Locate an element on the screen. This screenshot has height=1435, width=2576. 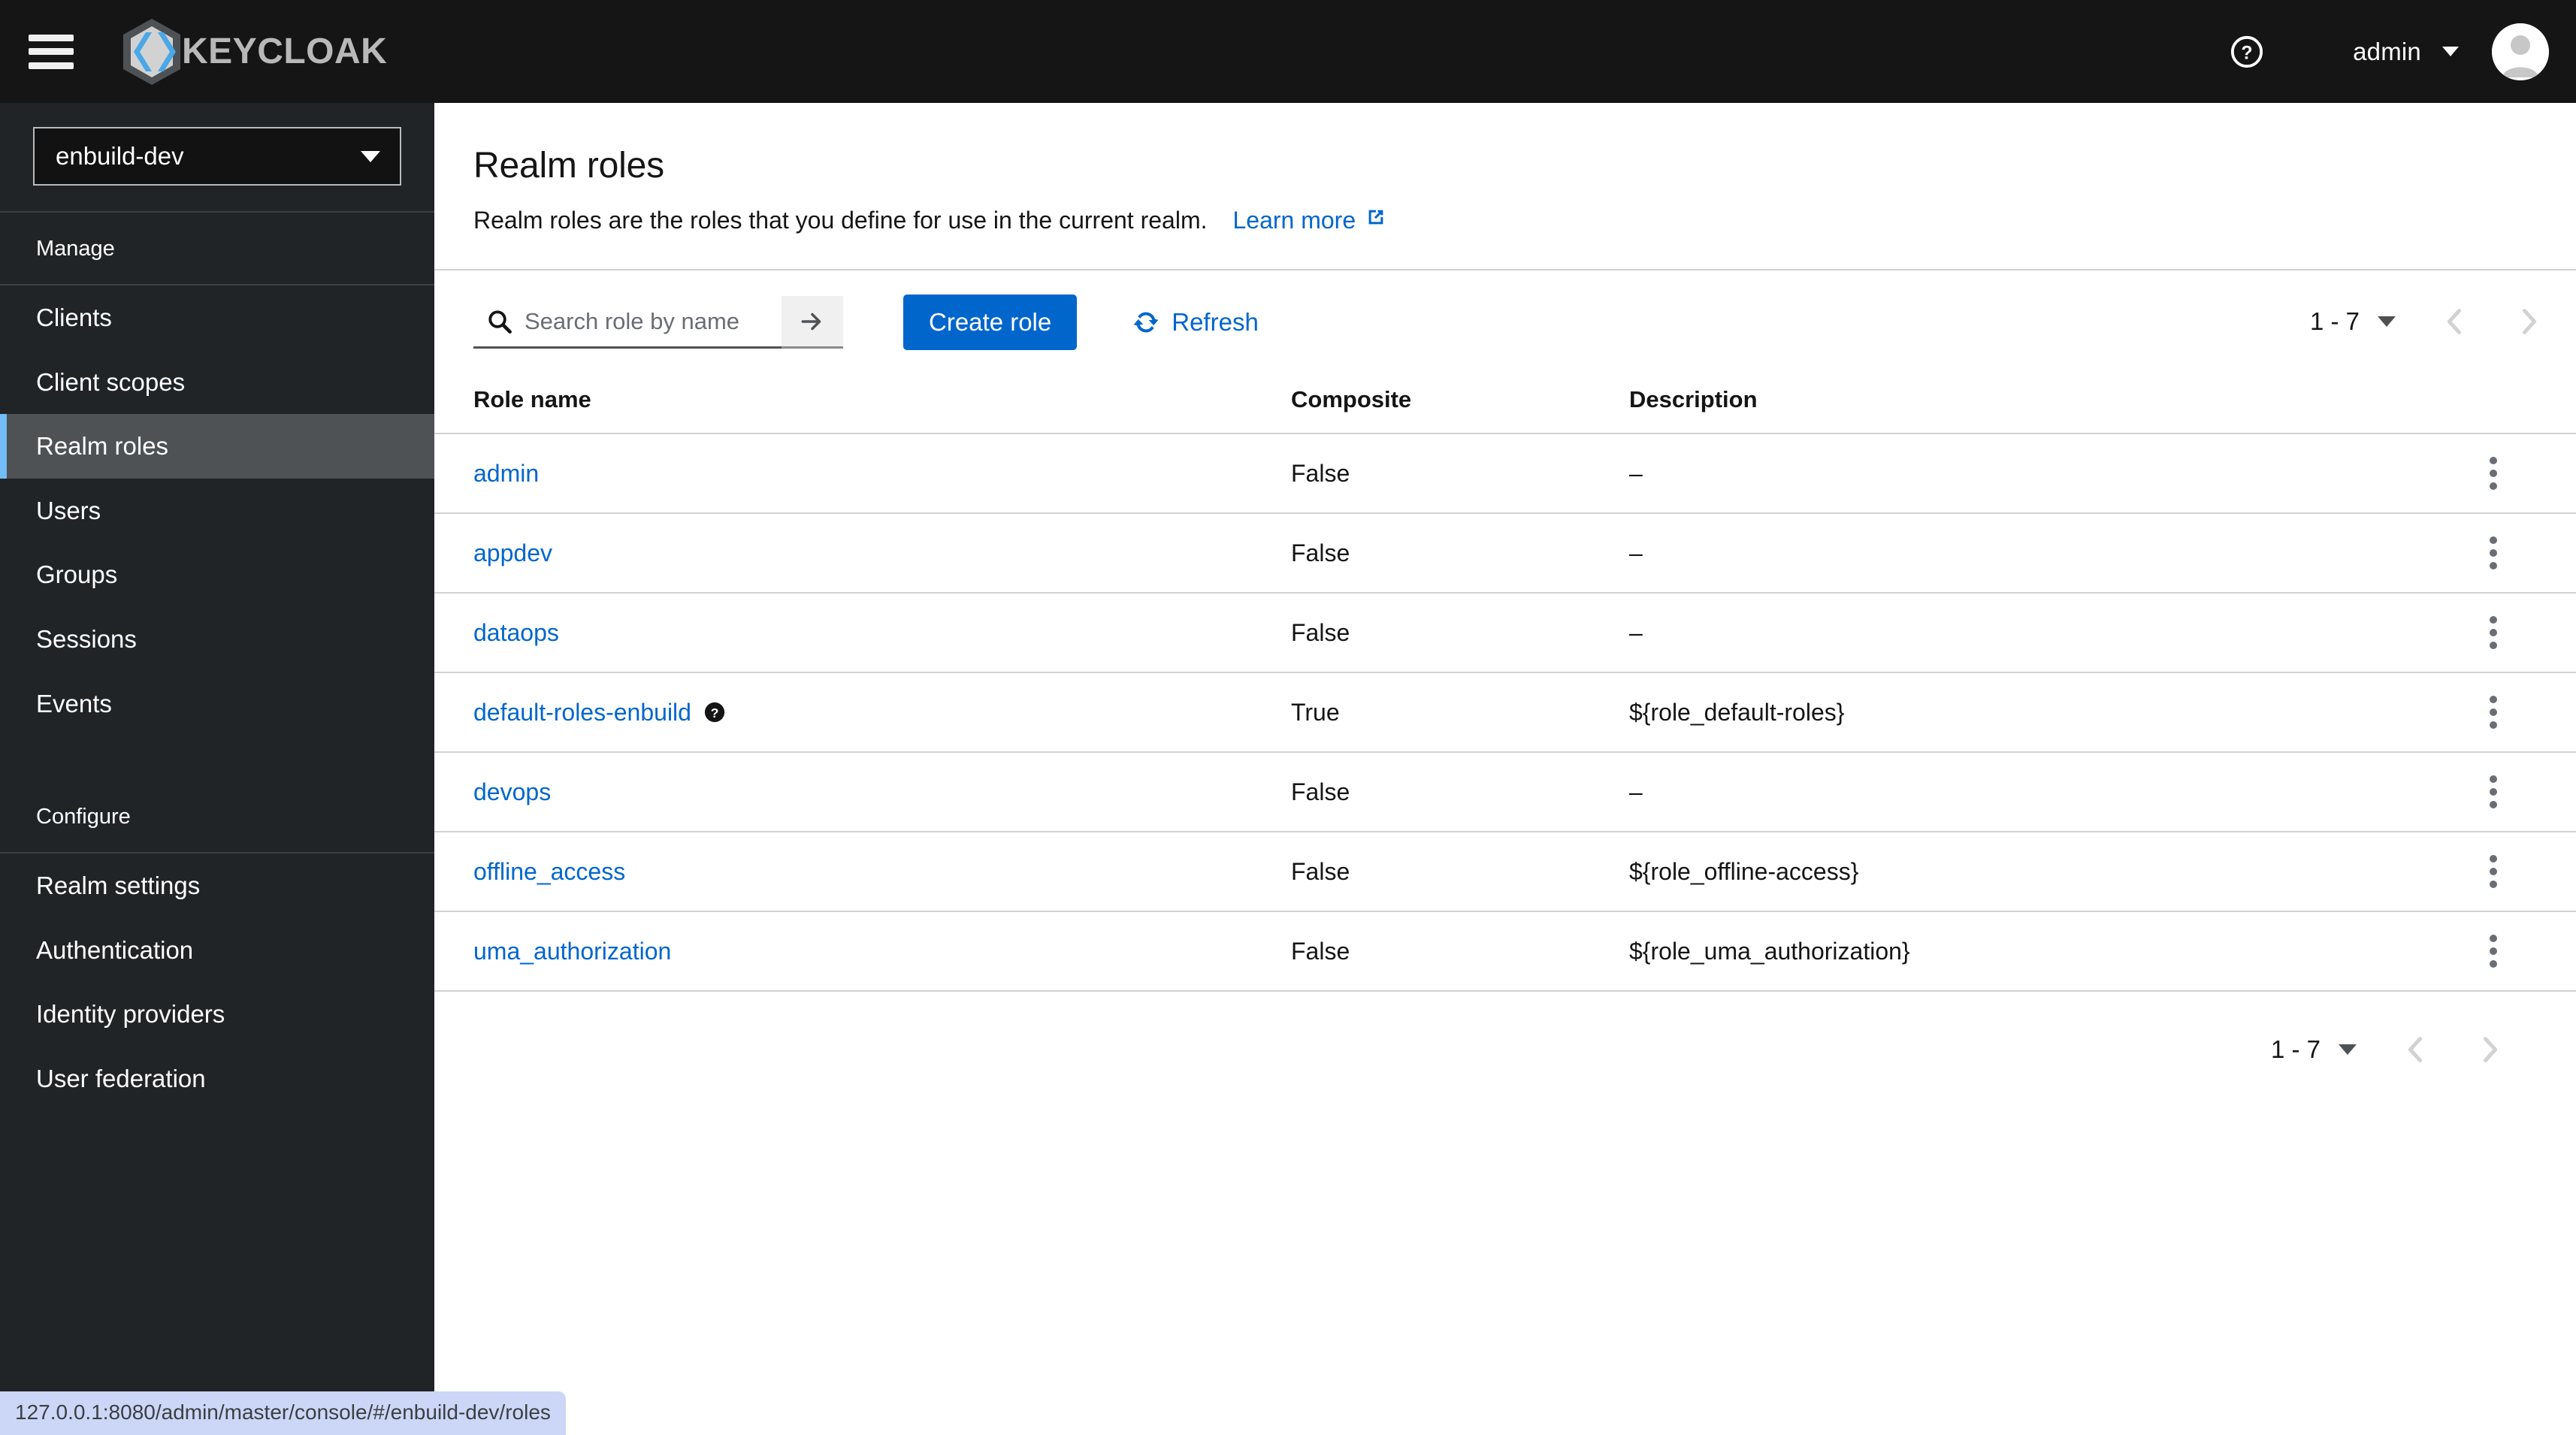
realm-selector: enbuild-dev is located at coordinates (217, 156).